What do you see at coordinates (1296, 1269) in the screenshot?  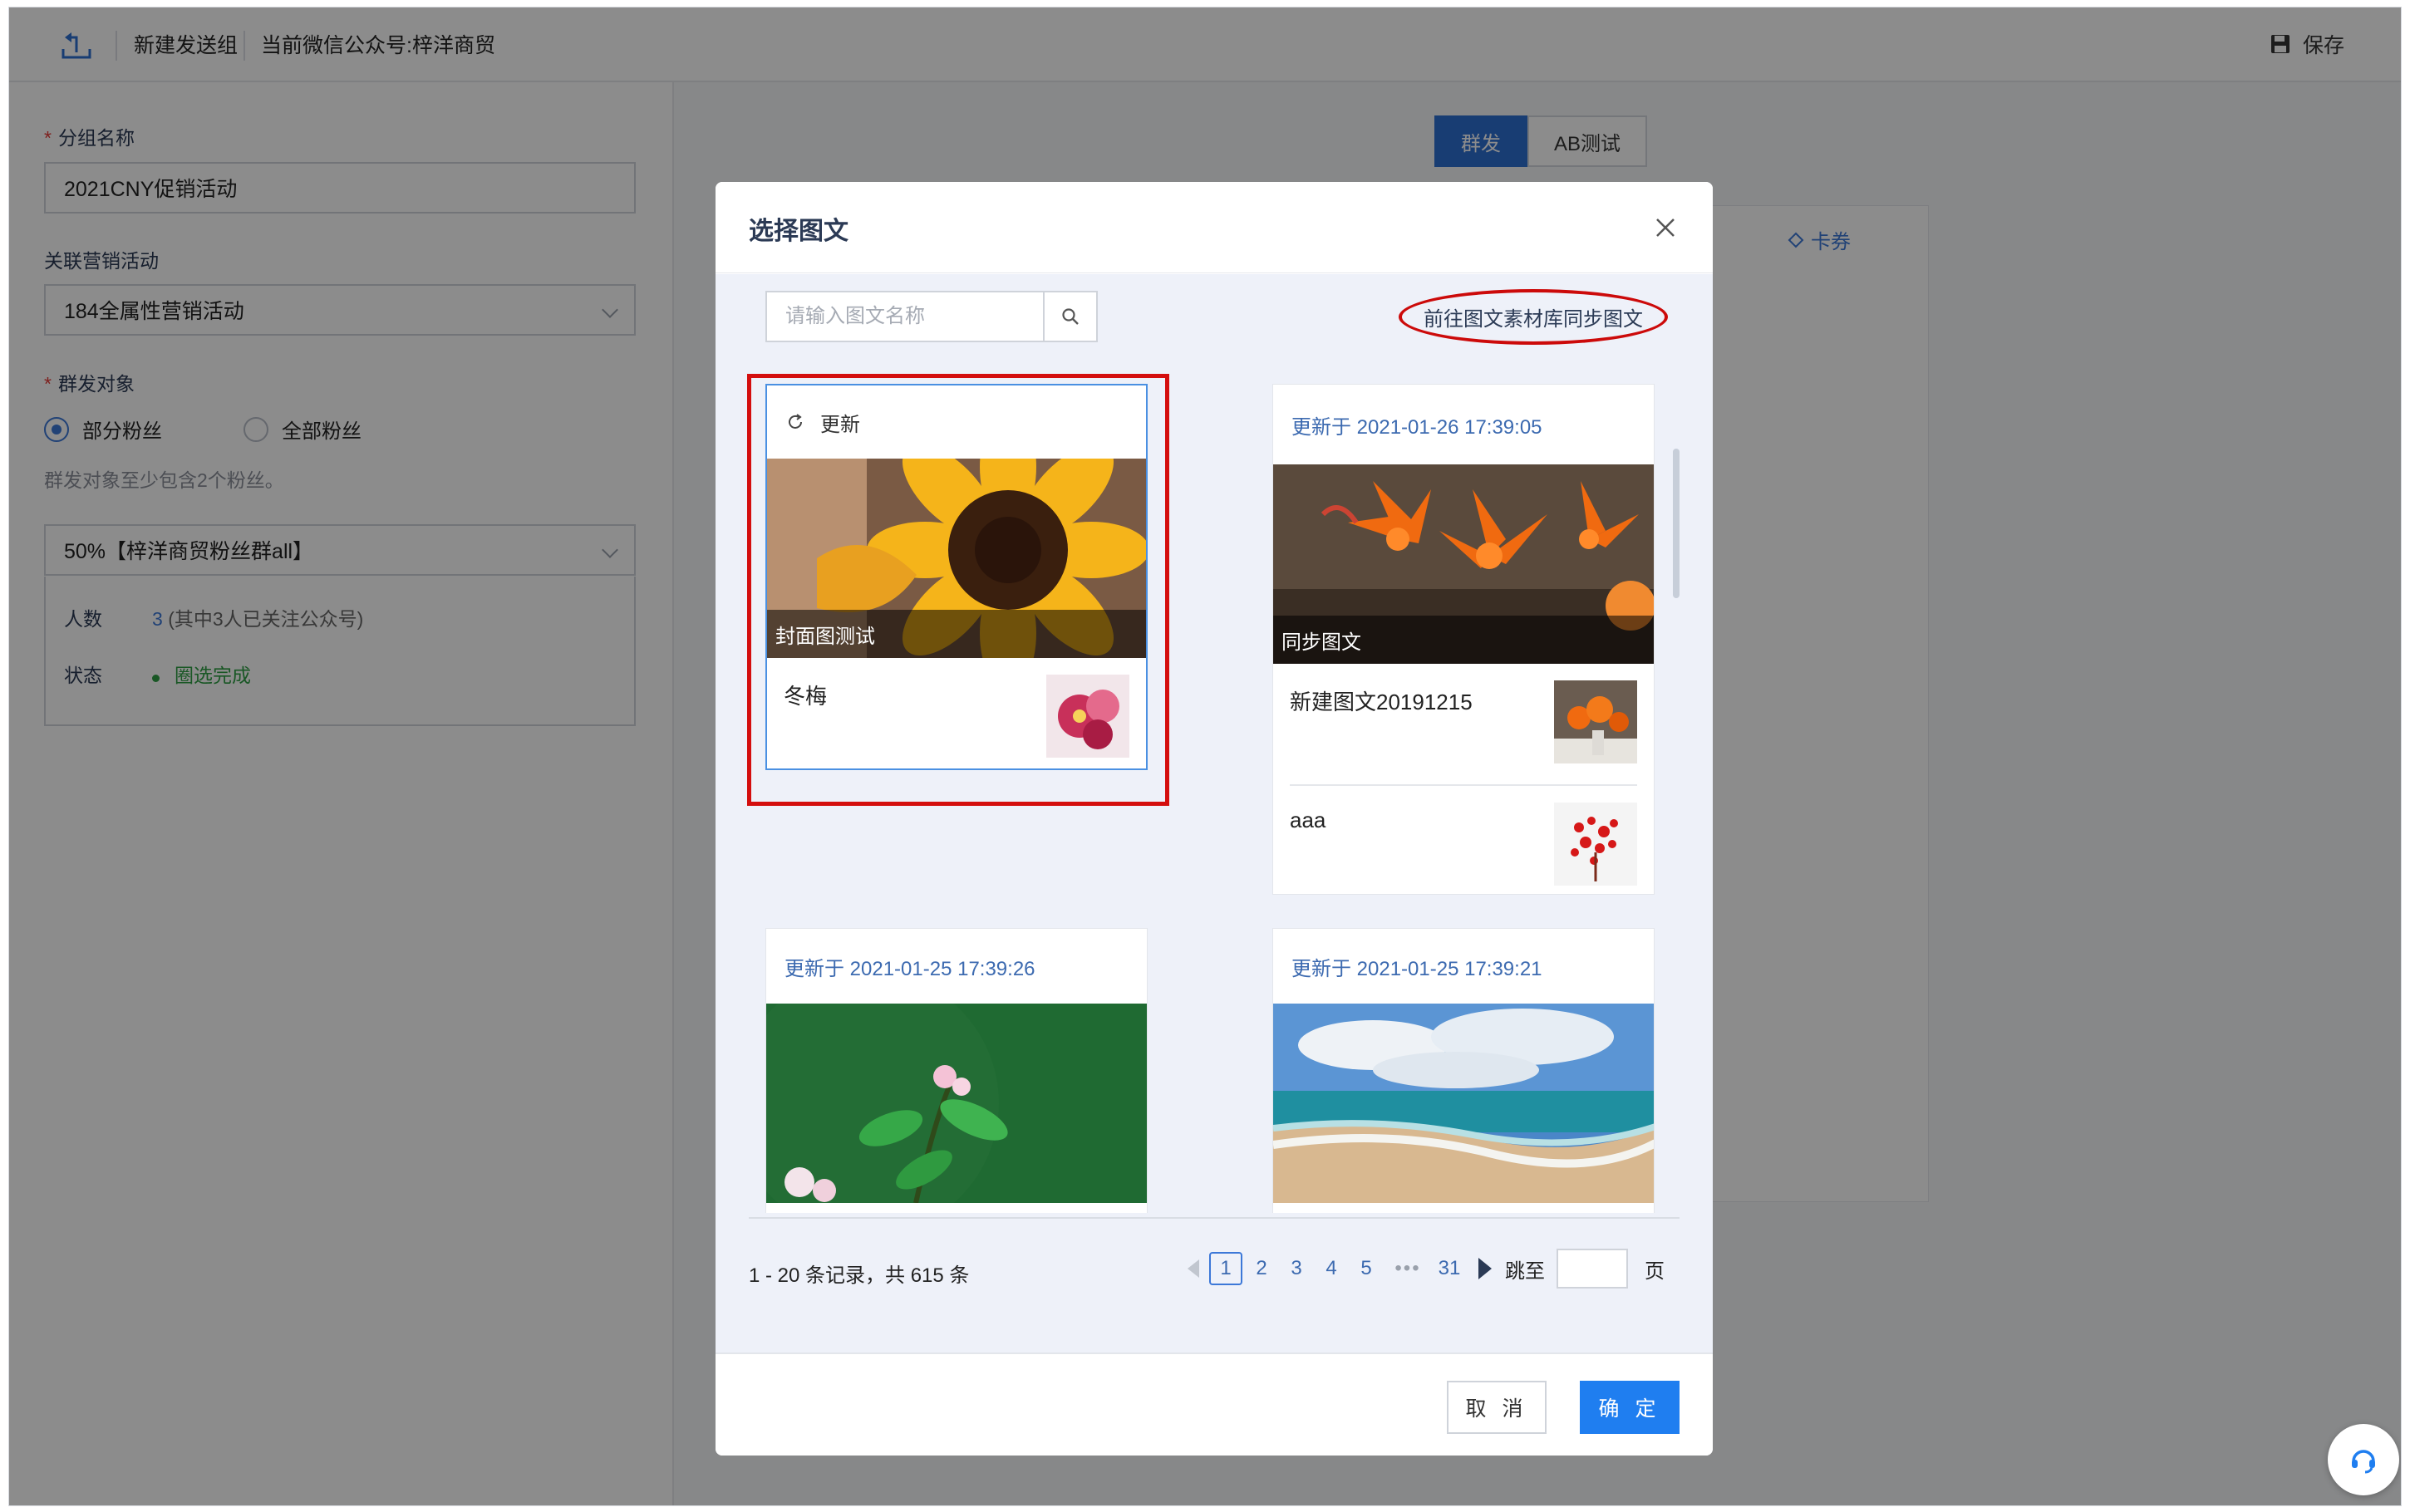 I see `page-button: 3` at bounding box center [1296, 1269].